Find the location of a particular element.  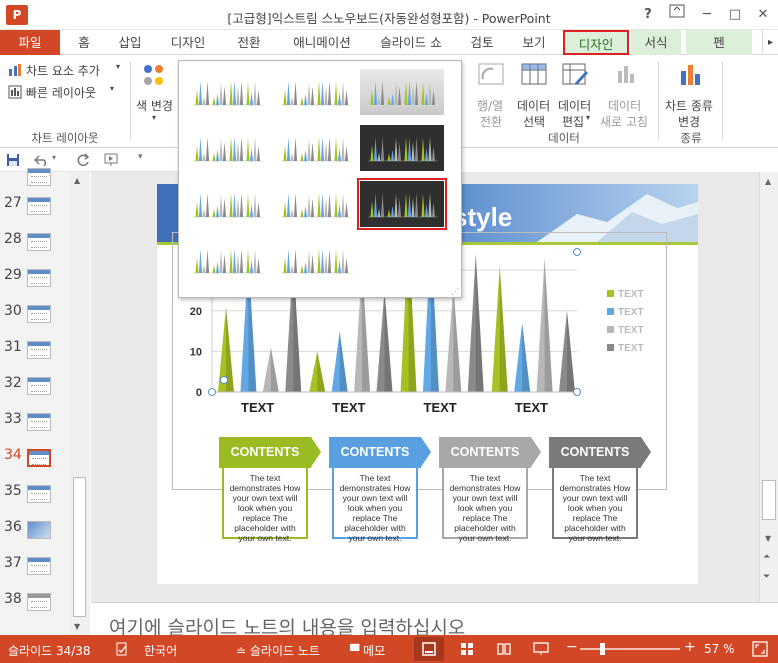

customize-qat-icon: ▾ is located at coordinates (140, 157).